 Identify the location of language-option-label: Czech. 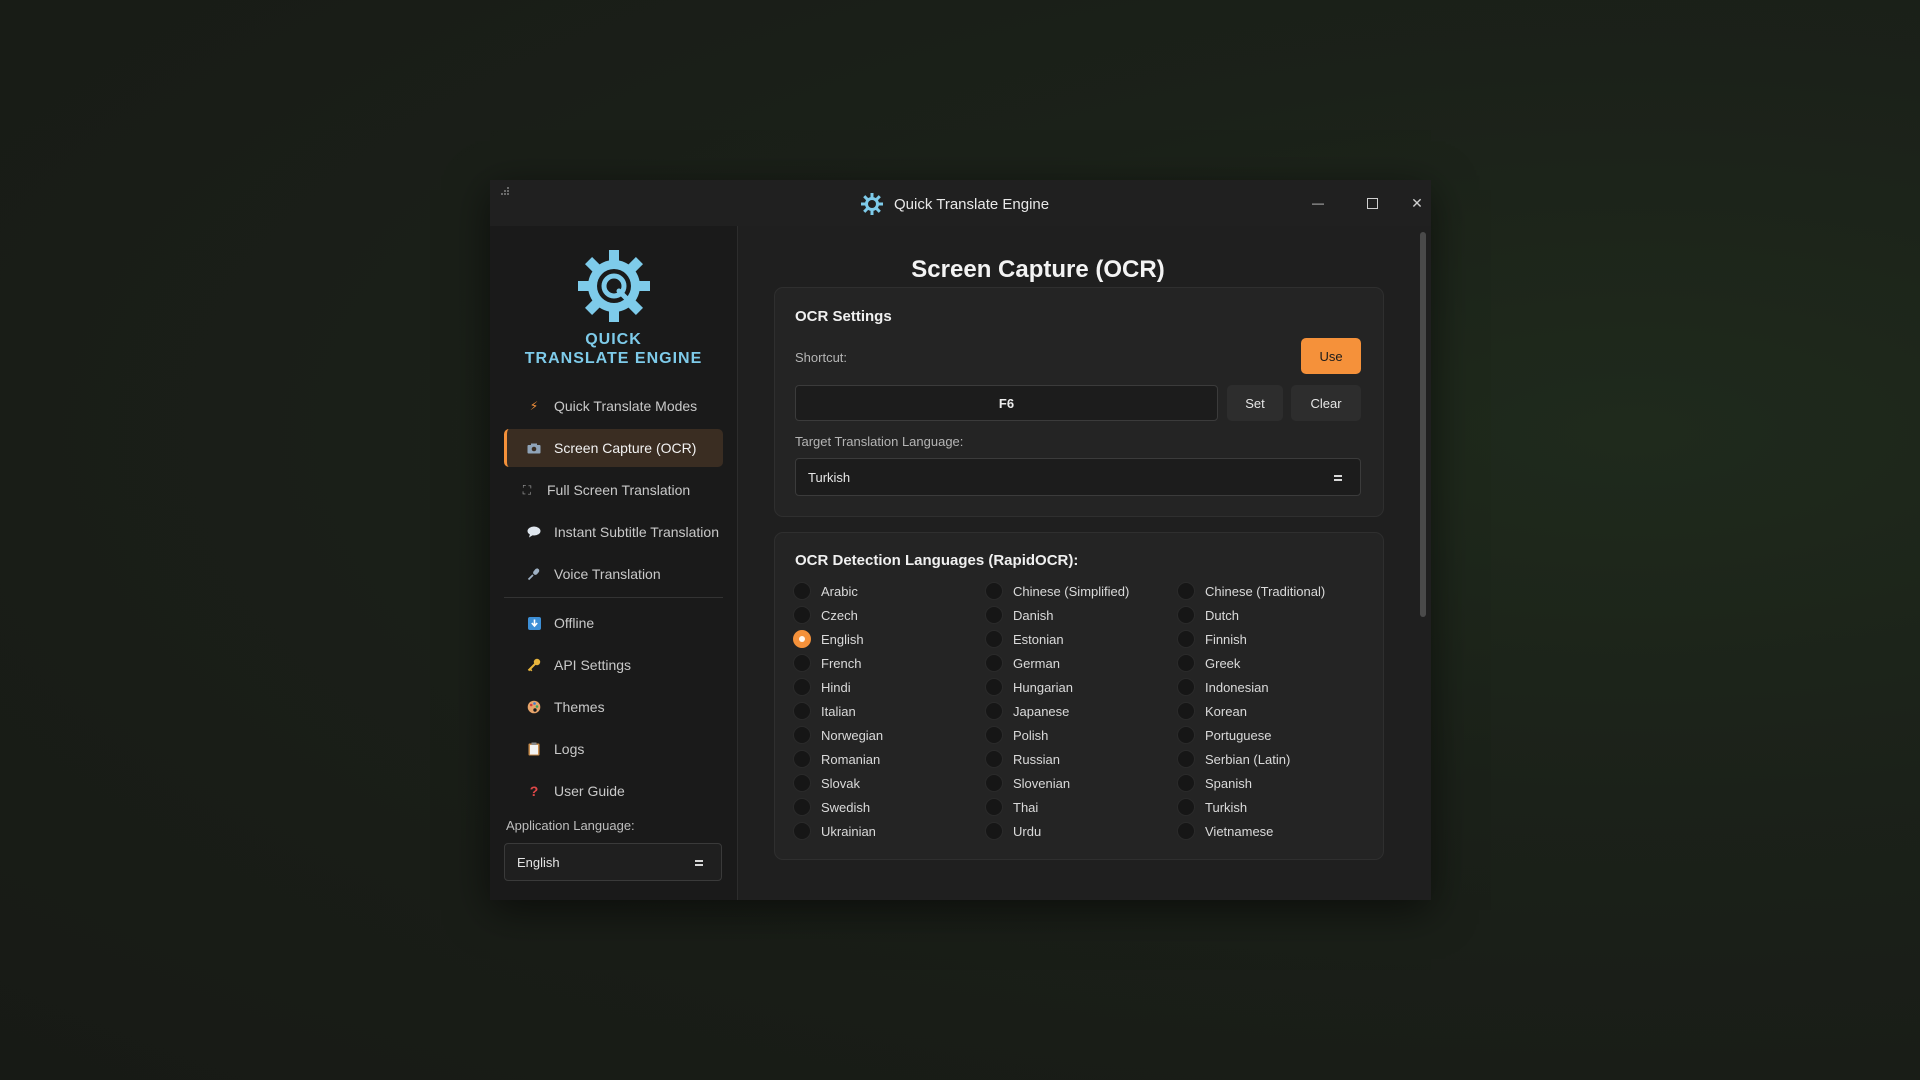
(839, 615).